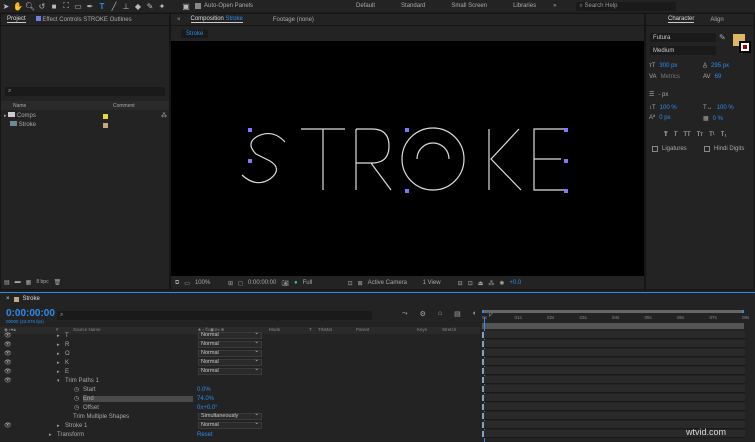  I want to click on puppet-tool-icon: ✦, so click(162, 6).